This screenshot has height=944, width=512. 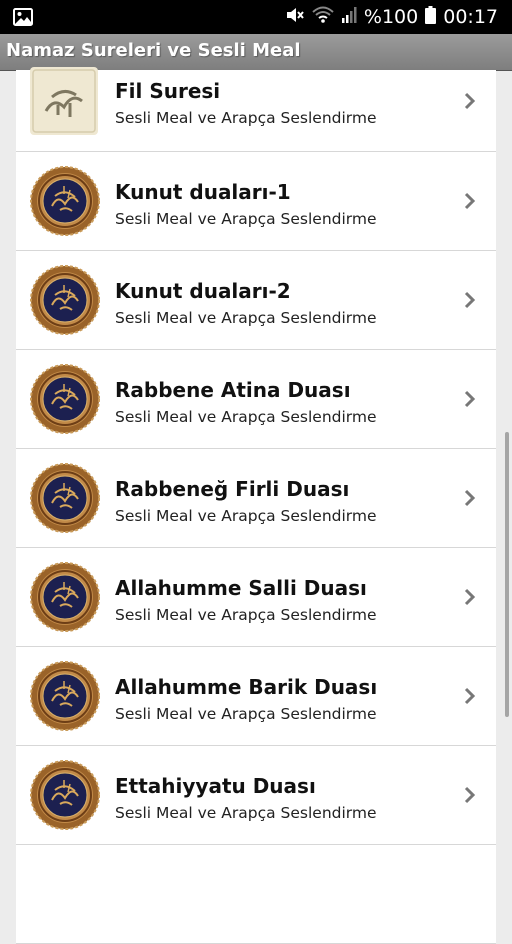 I want to click on item-title: Rabbene Atina Duası, so click(x=233, y=390).